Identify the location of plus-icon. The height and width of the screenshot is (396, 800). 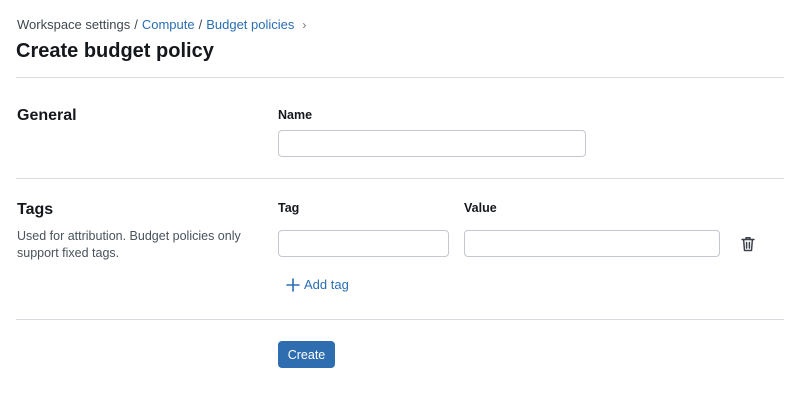
(293, 285).